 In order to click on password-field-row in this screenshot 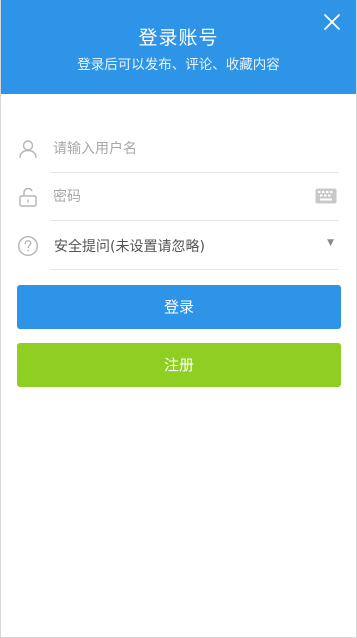, I will do `click(178, 196)`.